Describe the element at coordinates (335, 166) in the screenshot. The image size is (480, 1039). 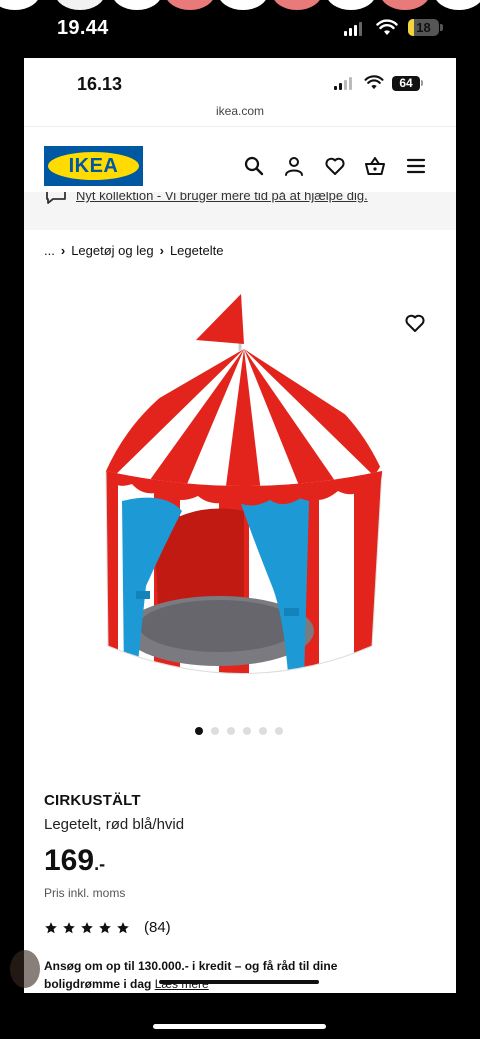
I see `heart-icon` at that location.